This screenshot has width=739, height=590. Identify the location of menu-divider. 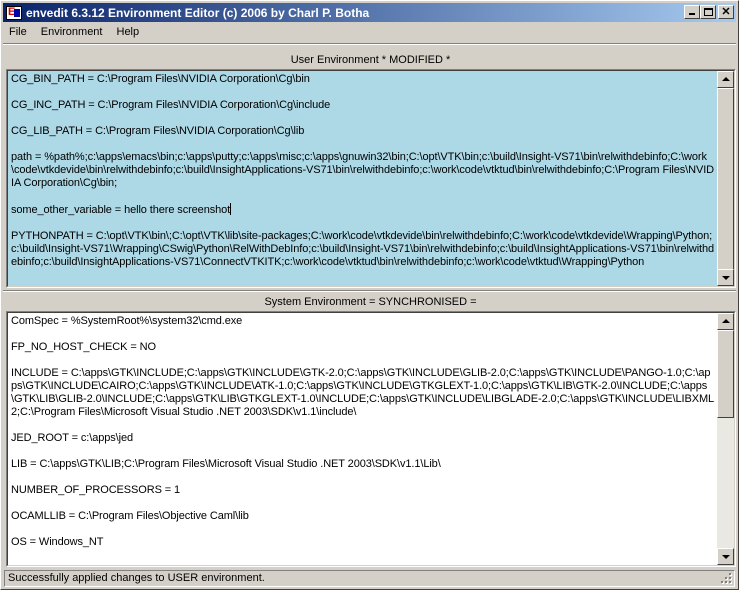
(369, 44).